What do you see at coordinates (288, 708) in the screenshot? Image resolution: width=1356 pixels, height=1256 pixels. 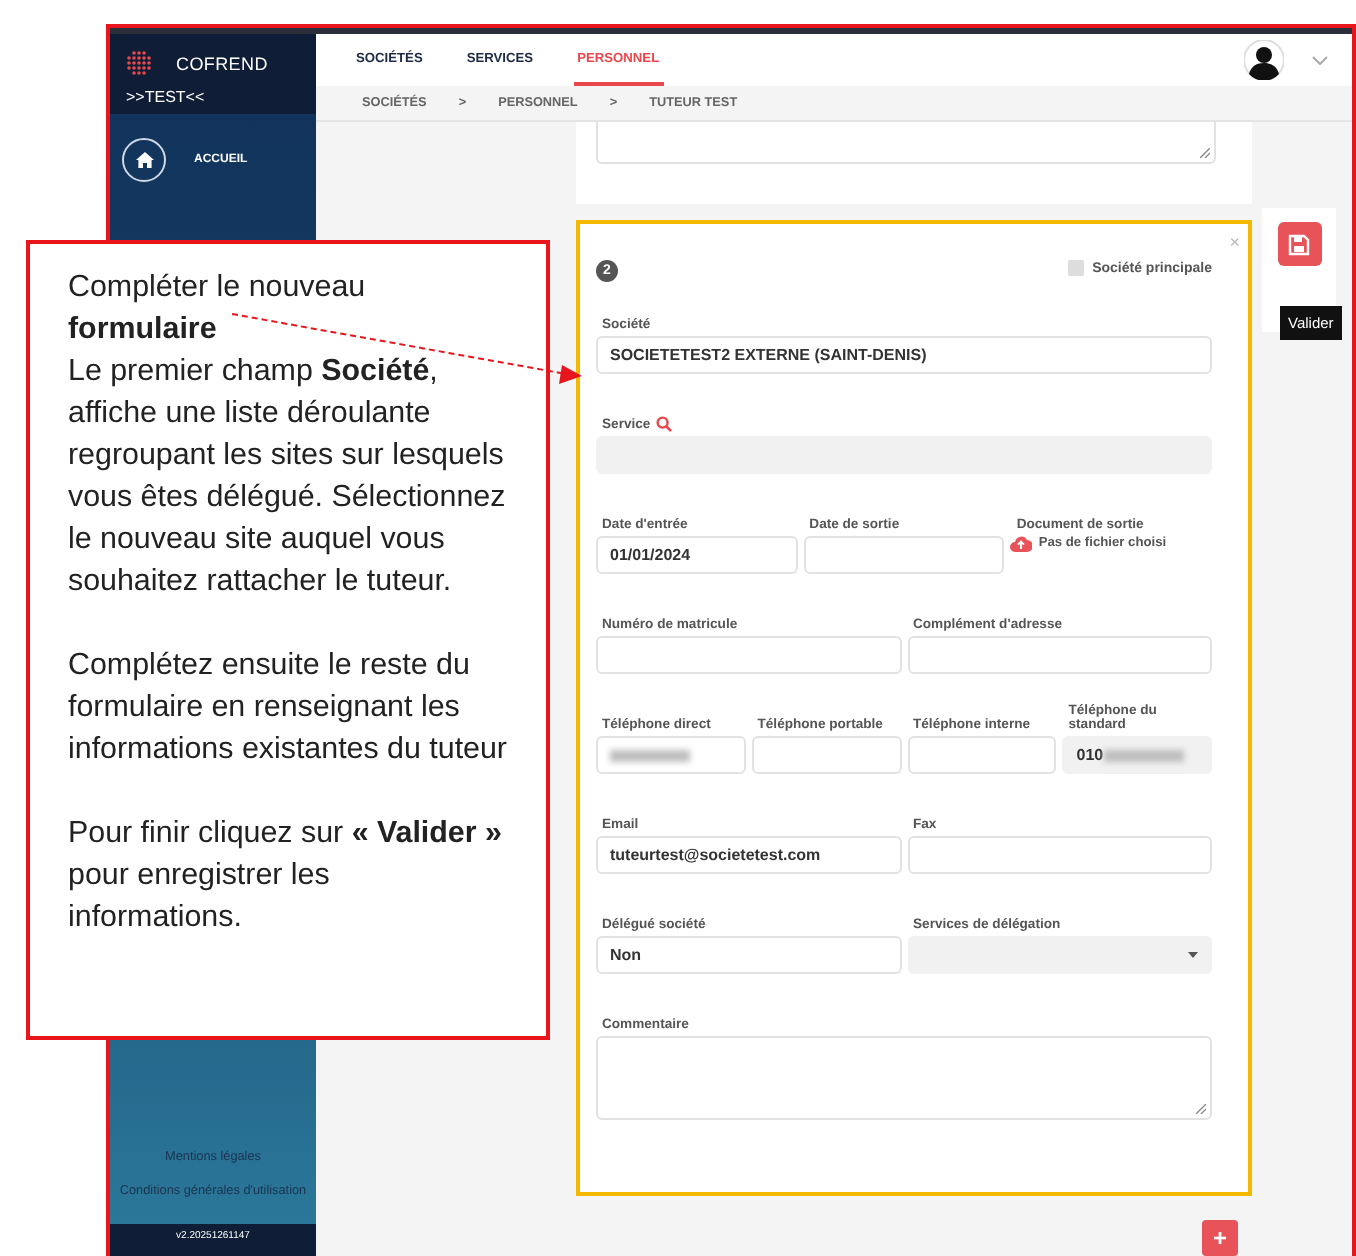 I see `callout-text: Complétez ensuite le reste du formulaire en renseignant les informations existantes du tuteur` at bounding box center [288, 708].